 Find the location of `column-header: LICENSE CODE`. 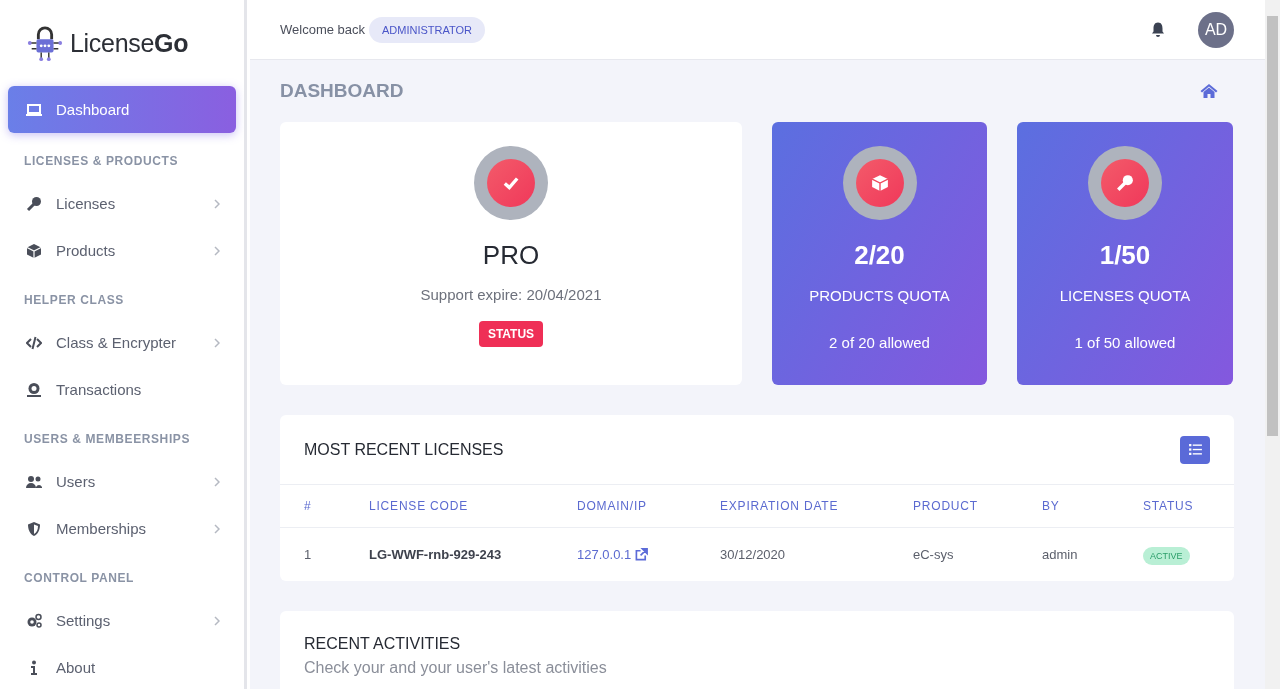

column-header: LICENSE CODE is located at coordinates (419, 506).